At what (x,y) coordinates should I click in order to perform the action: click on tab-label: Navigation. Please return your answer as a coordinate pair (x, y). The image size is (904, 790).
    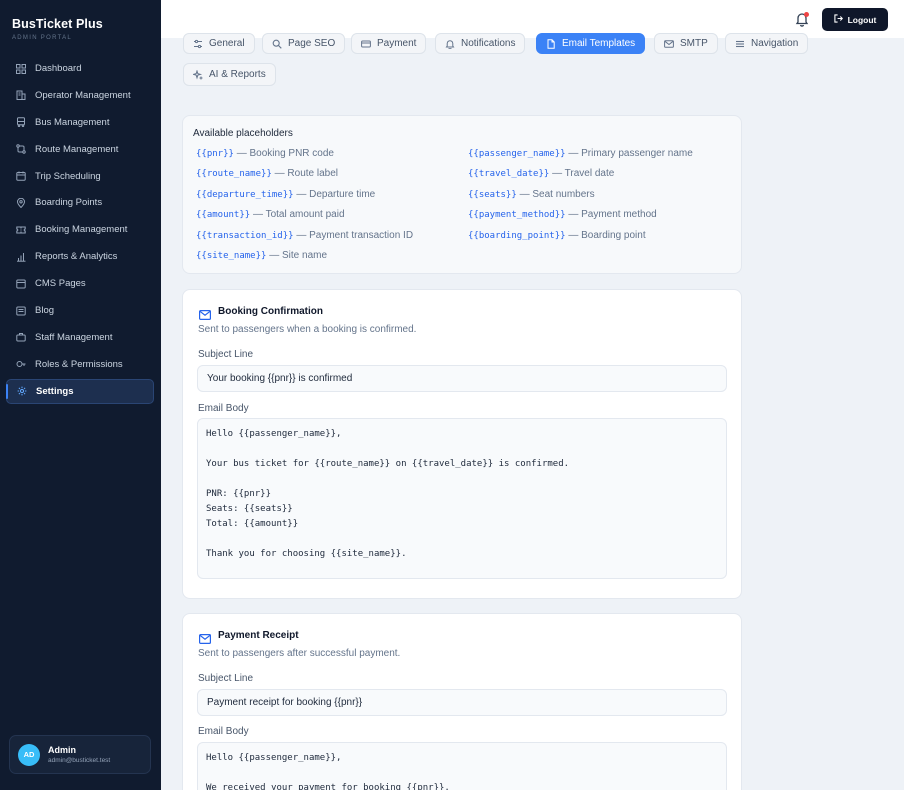
    Looking at the image, I should click on (775, 43).